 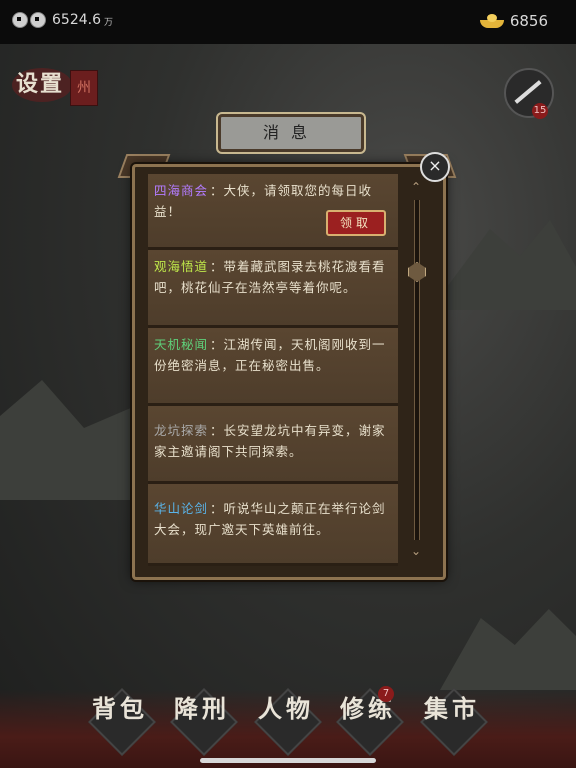 I want to click on silver-counter: 6524.6 万, so click(x=62, y=20).